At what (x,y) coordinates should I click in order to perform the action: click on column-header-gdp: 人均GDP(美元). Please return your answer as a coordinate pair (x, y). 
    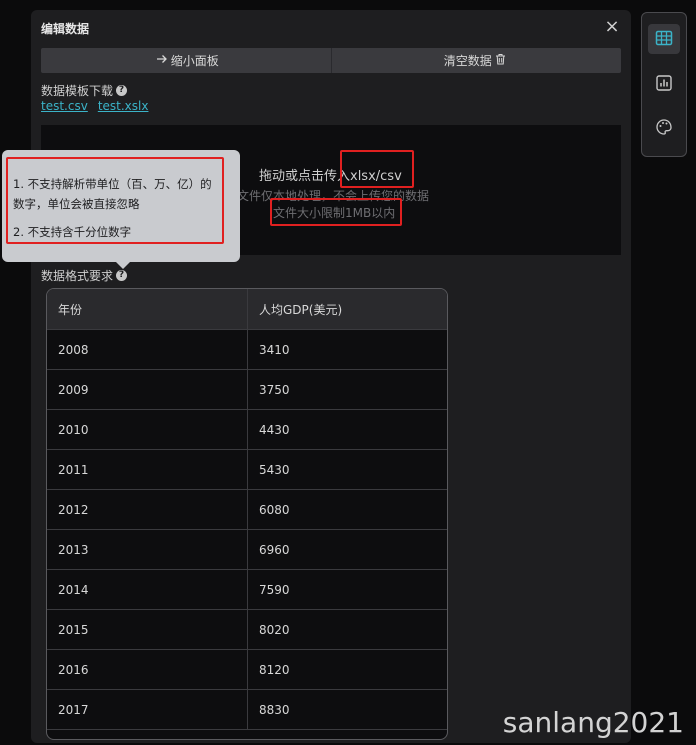
    Looking at the image, I should click on (347, 309).